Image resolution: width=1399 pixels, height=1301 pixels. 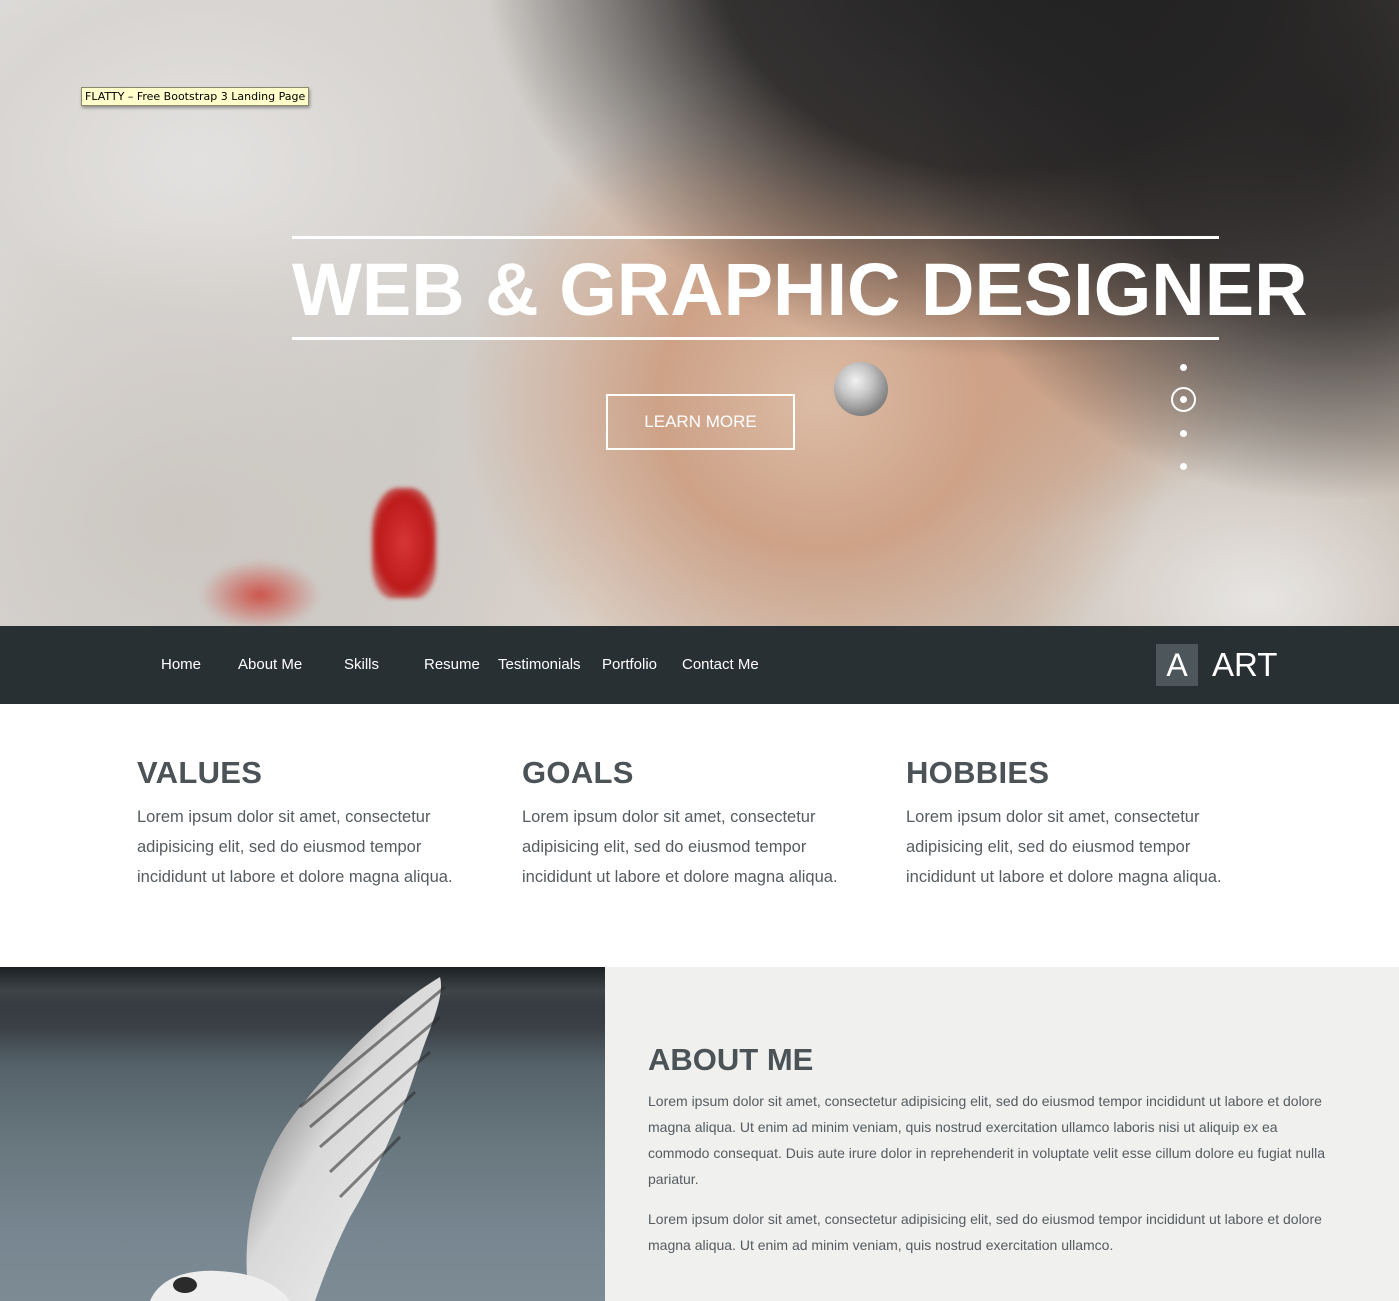 I want to click on nav-item-portfolio: Portfolio, so click(x=629, y=665).